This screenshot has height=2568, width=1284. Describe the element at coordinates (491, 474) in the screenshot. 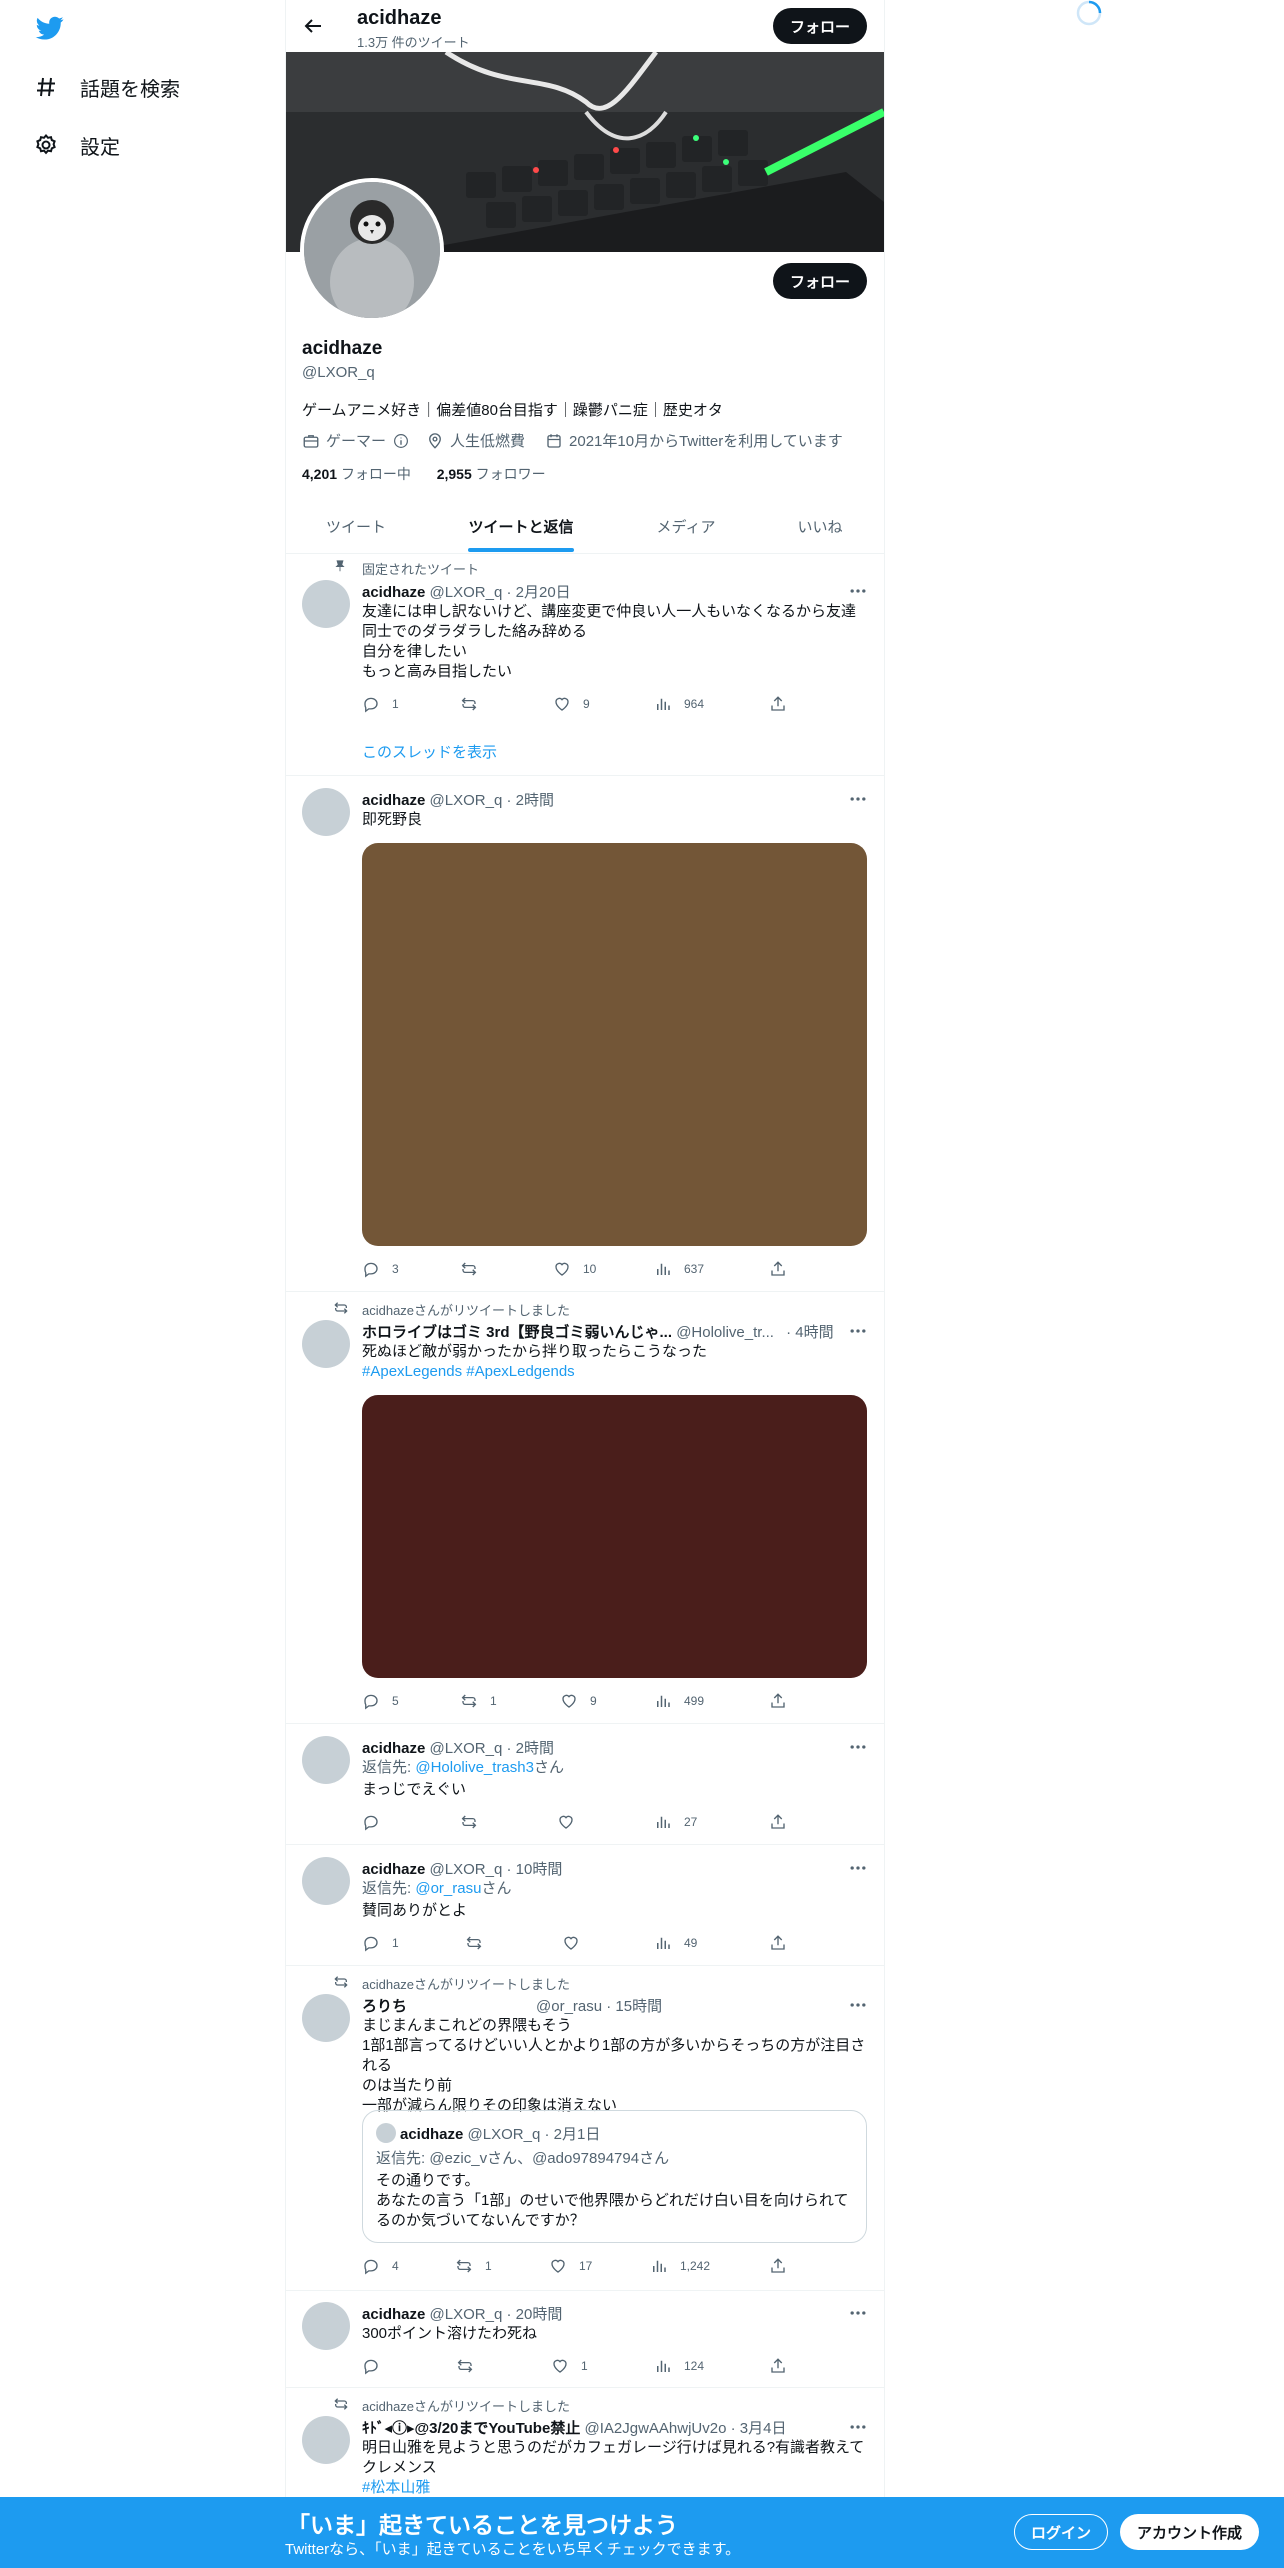

I see `followers-link: 2,955 フォロワー` at that location.